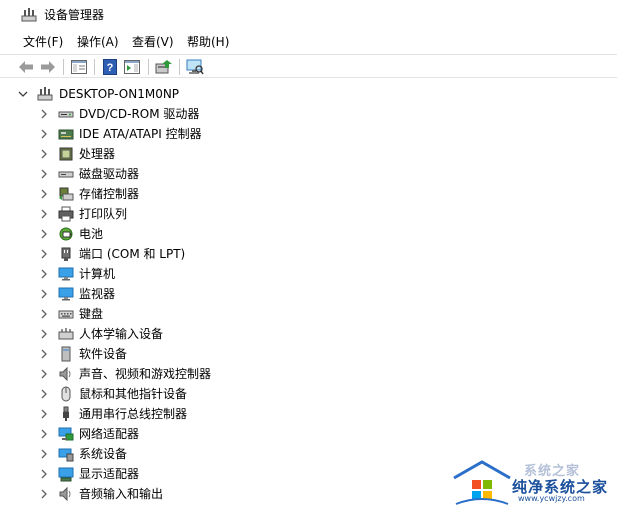  What do you see at coordinates (97, 274) in the screenshot?
I see `tree-category-label: 计算机` at bounding box center [97, 274].